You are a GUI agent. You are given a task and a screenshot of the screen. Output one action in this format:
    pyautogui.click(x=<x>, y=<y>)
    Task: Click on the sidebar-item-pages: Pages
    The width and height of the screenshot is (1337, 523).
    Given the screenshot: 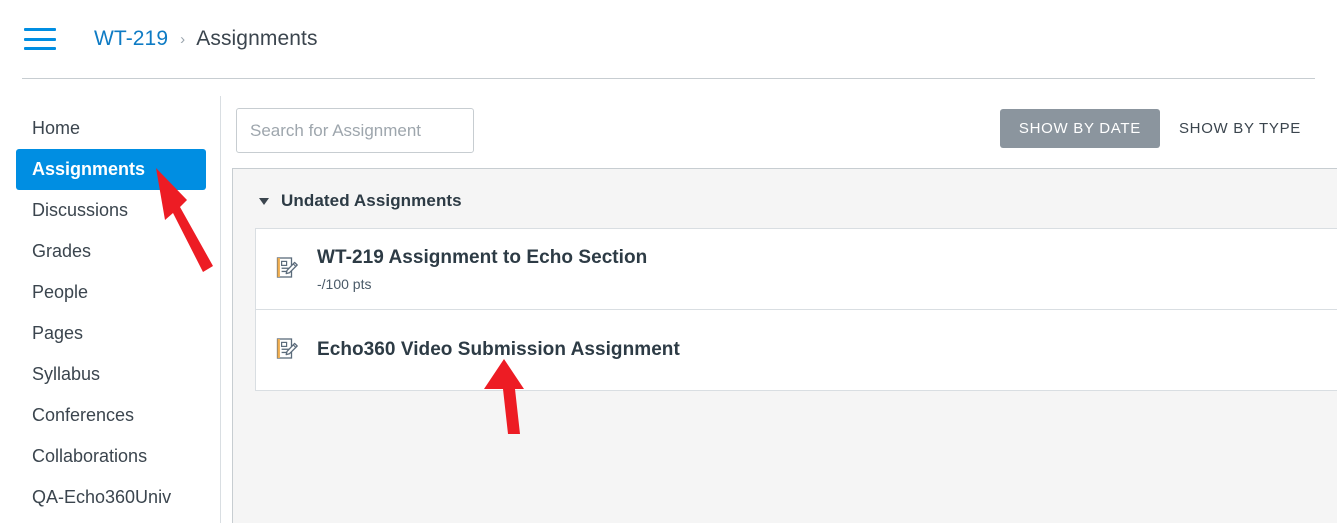 What is the action you would take?
    pyautogui.click(x=111, y=333)
    